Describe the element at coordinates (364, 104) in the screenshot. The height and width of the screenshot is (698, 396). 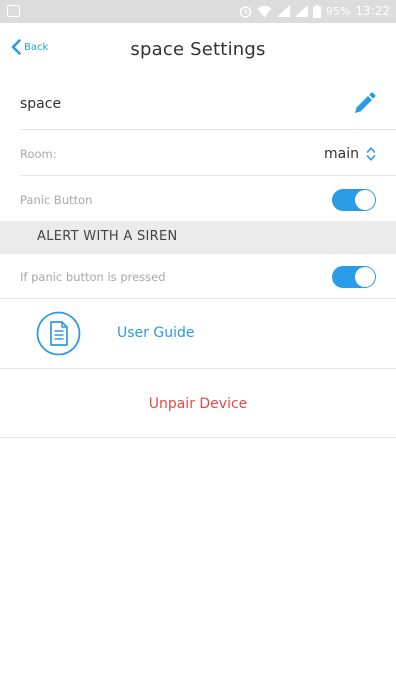
I see `edit-pencil-icon` at that location.